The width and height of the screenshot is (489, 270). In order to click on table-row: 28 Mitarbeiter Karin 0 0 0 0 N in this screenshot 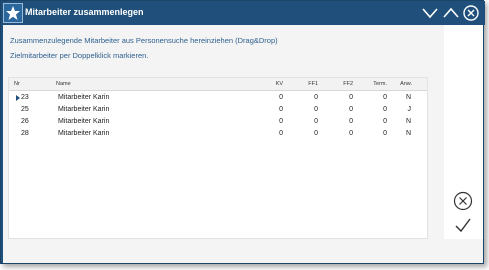, I will do `click(218, 134)`.